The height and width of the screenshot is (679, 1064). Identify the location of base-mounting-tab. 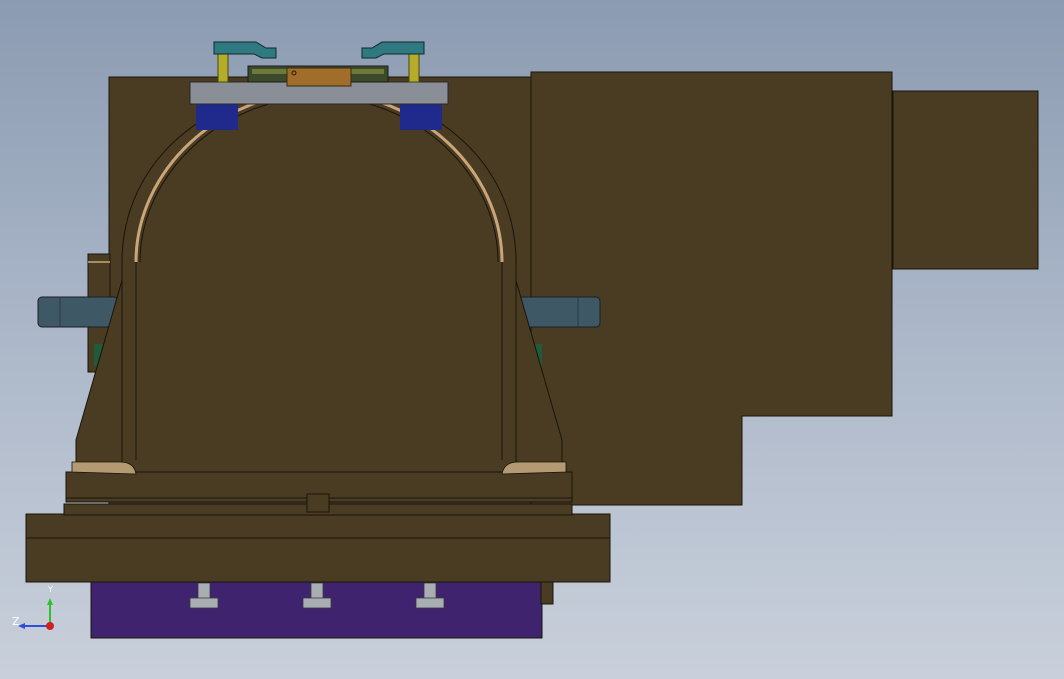
(547, 593).